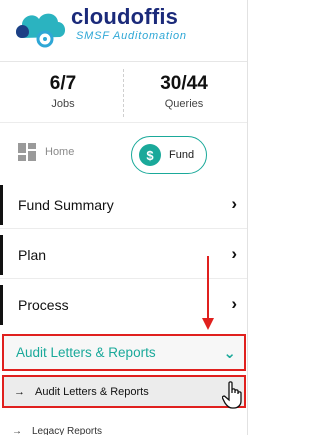 Image resolution: width=320 pixels, height=435 pixels. I want to click on tab-home-label: Home, so click(60, 152).